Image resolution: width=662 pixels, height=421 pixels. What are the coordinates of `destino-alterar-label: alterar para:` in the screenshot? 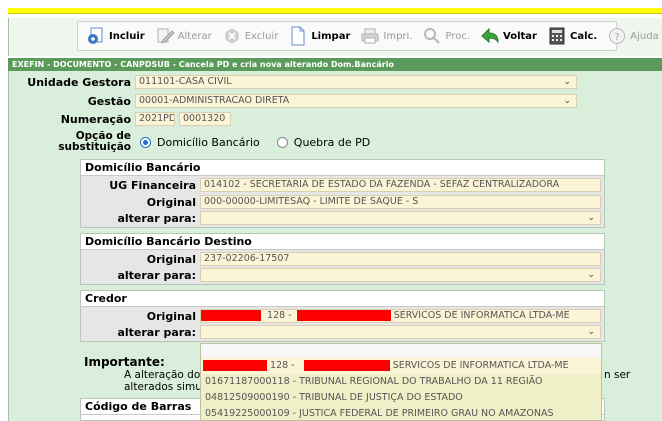 It's located at (156, 275).